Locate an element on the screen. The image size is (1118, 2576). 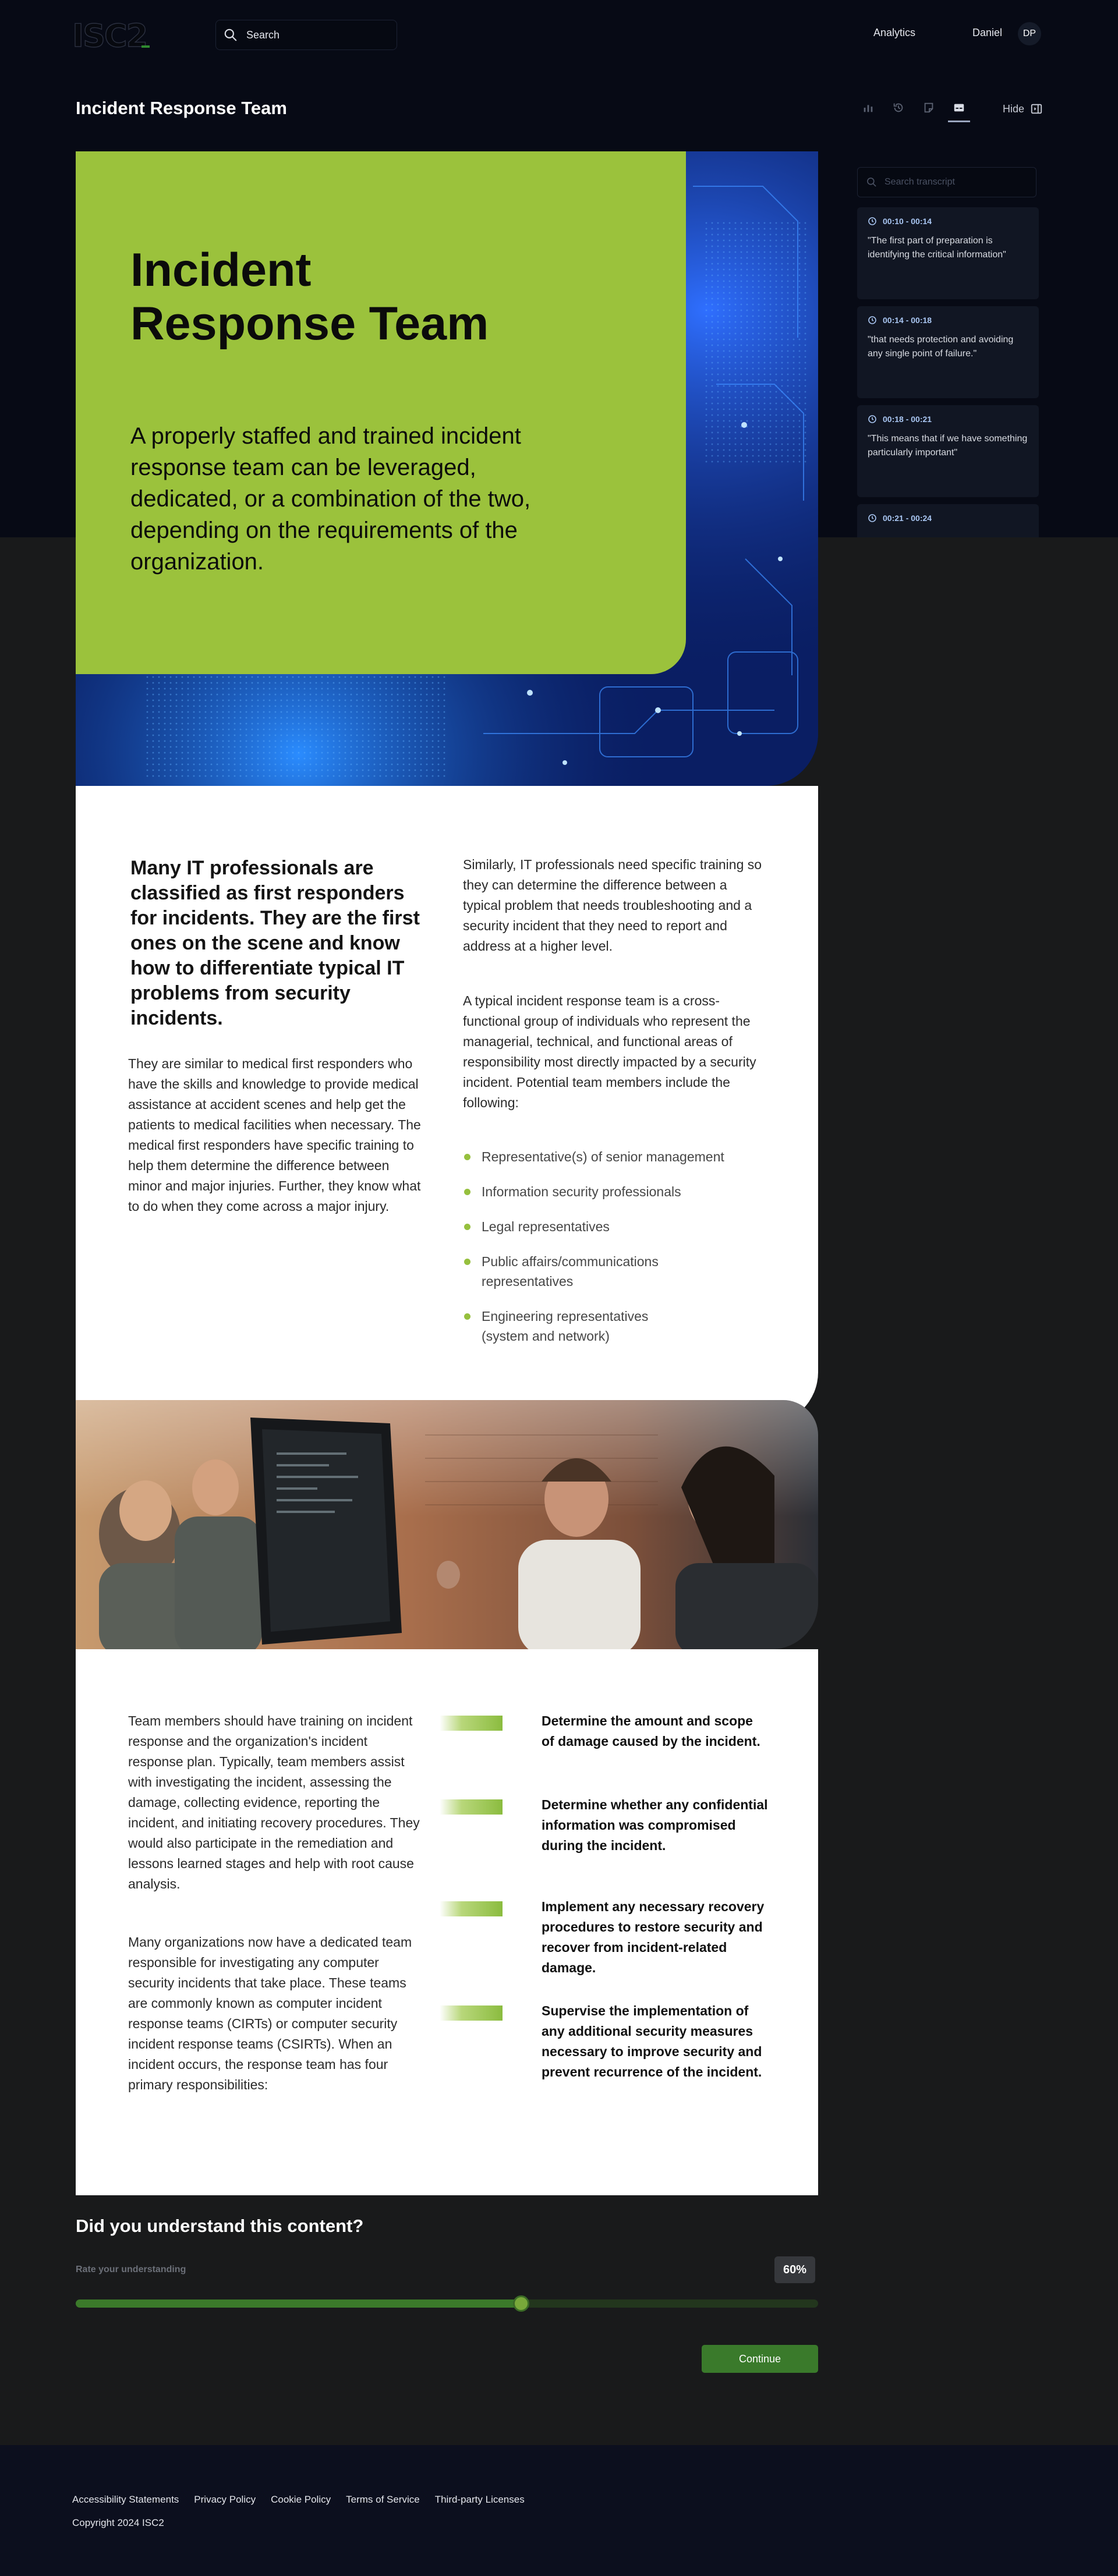
logo-accent is located at coordinates (145, 46).